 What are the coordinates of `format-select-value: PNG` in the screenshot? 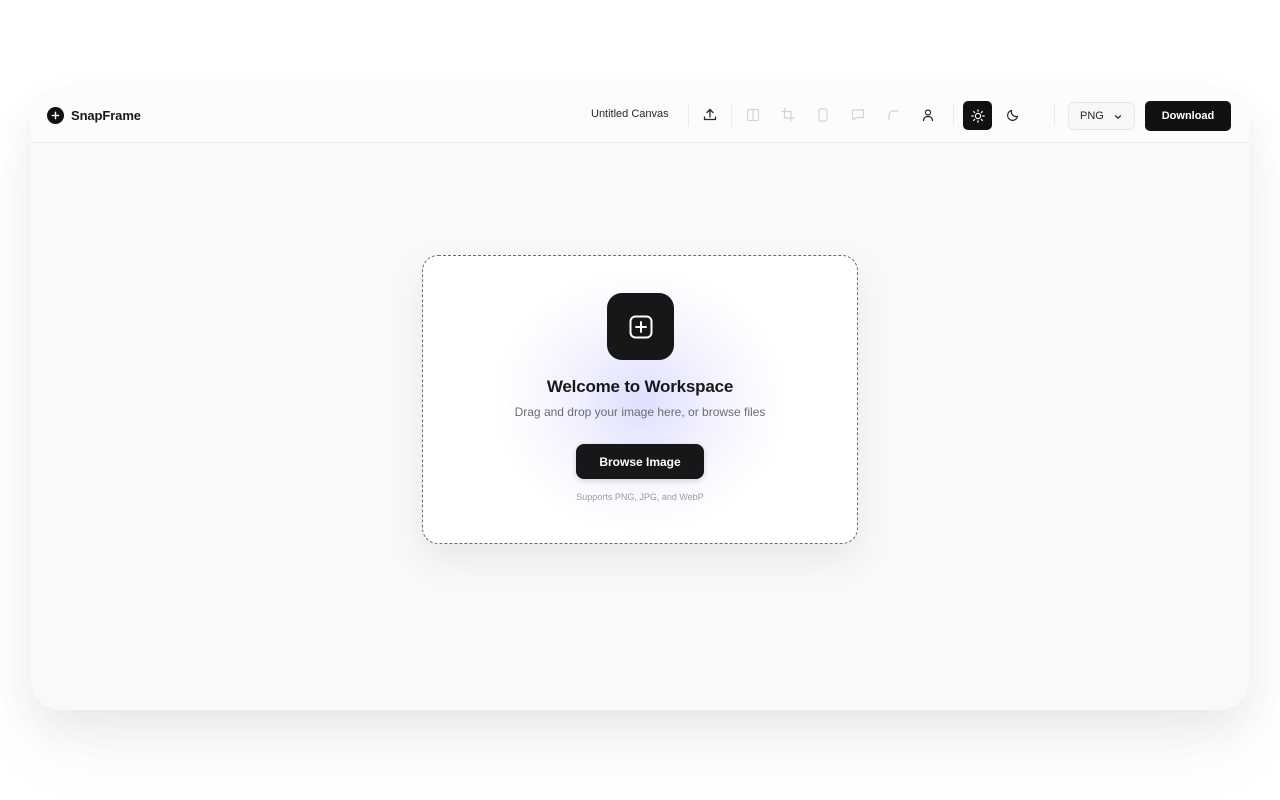 It's located at (1092, 116).